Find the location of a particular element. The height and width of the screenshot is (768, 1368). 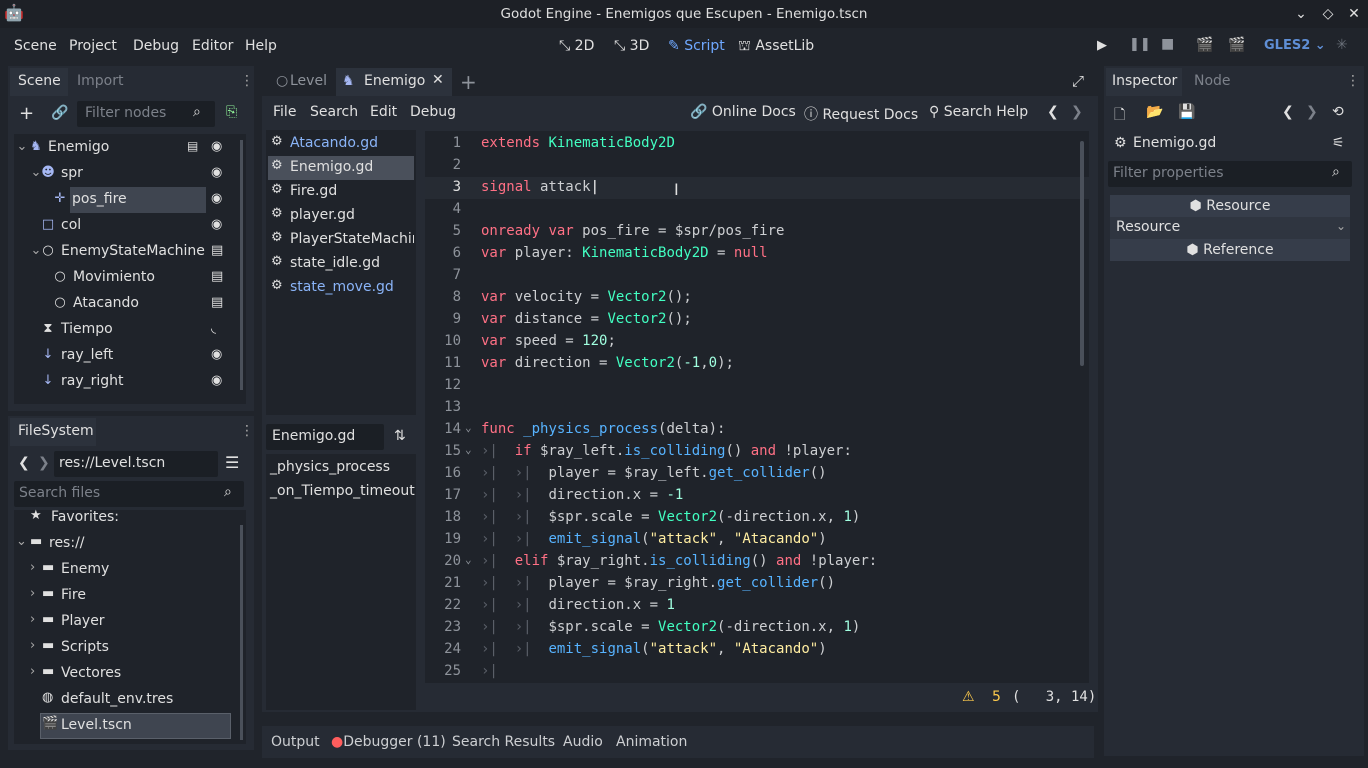

script-item-playerstatemachine: ⚙ PlayerStateMachine.gd is located at coordinates (341, 240).